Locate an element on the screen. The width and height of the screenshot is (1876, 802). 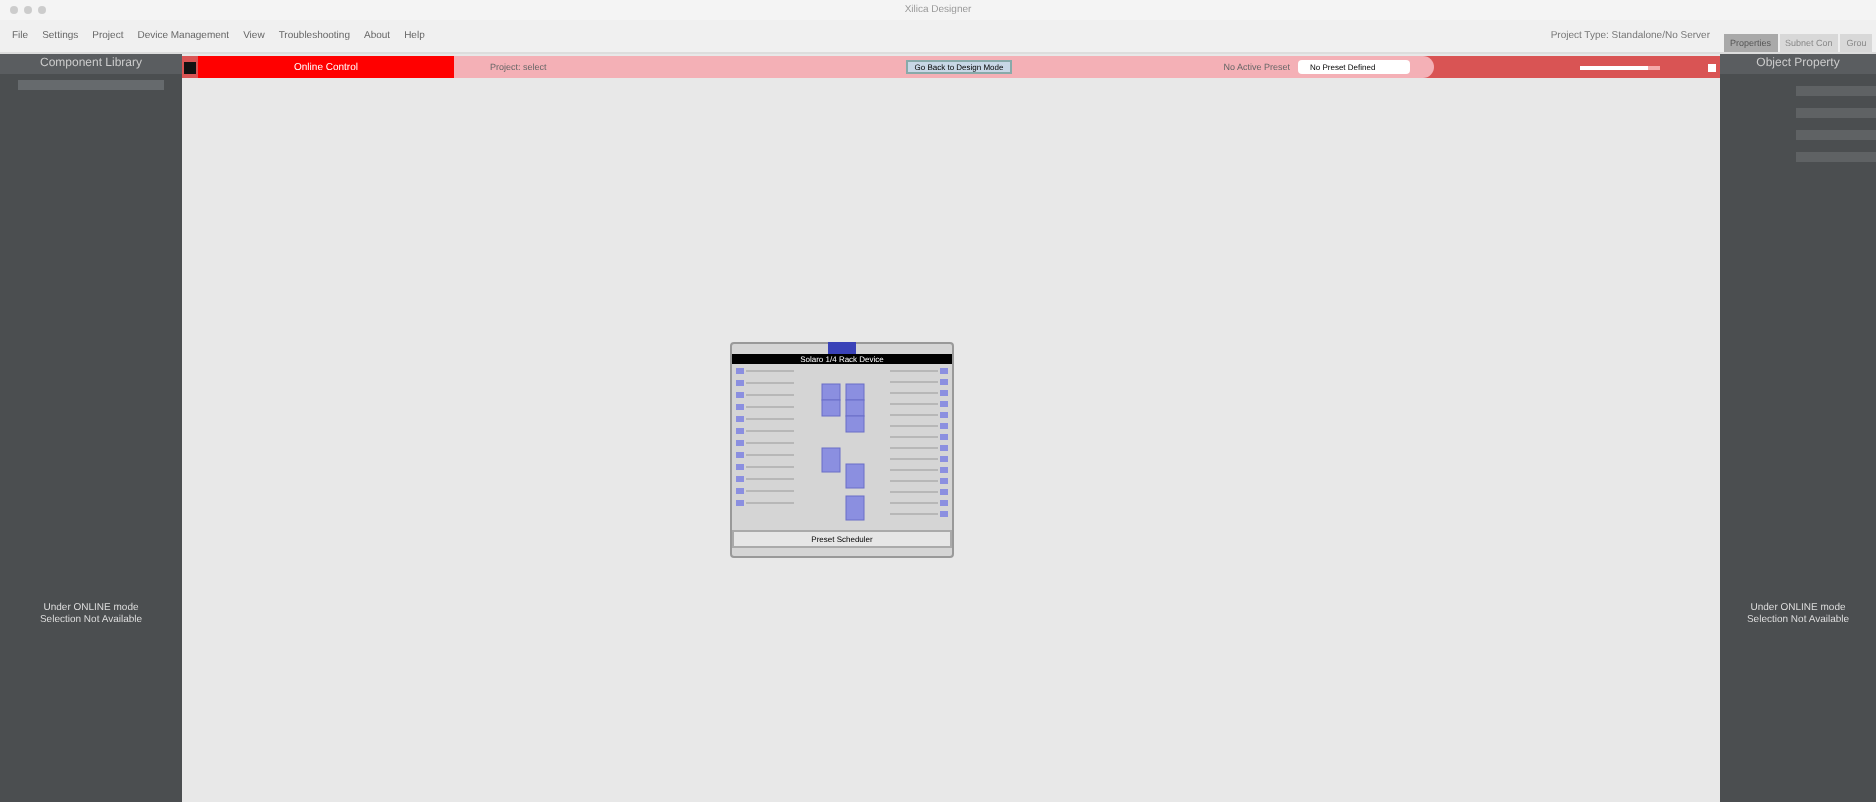
collapse-icon is located at coordinates (190, 67).